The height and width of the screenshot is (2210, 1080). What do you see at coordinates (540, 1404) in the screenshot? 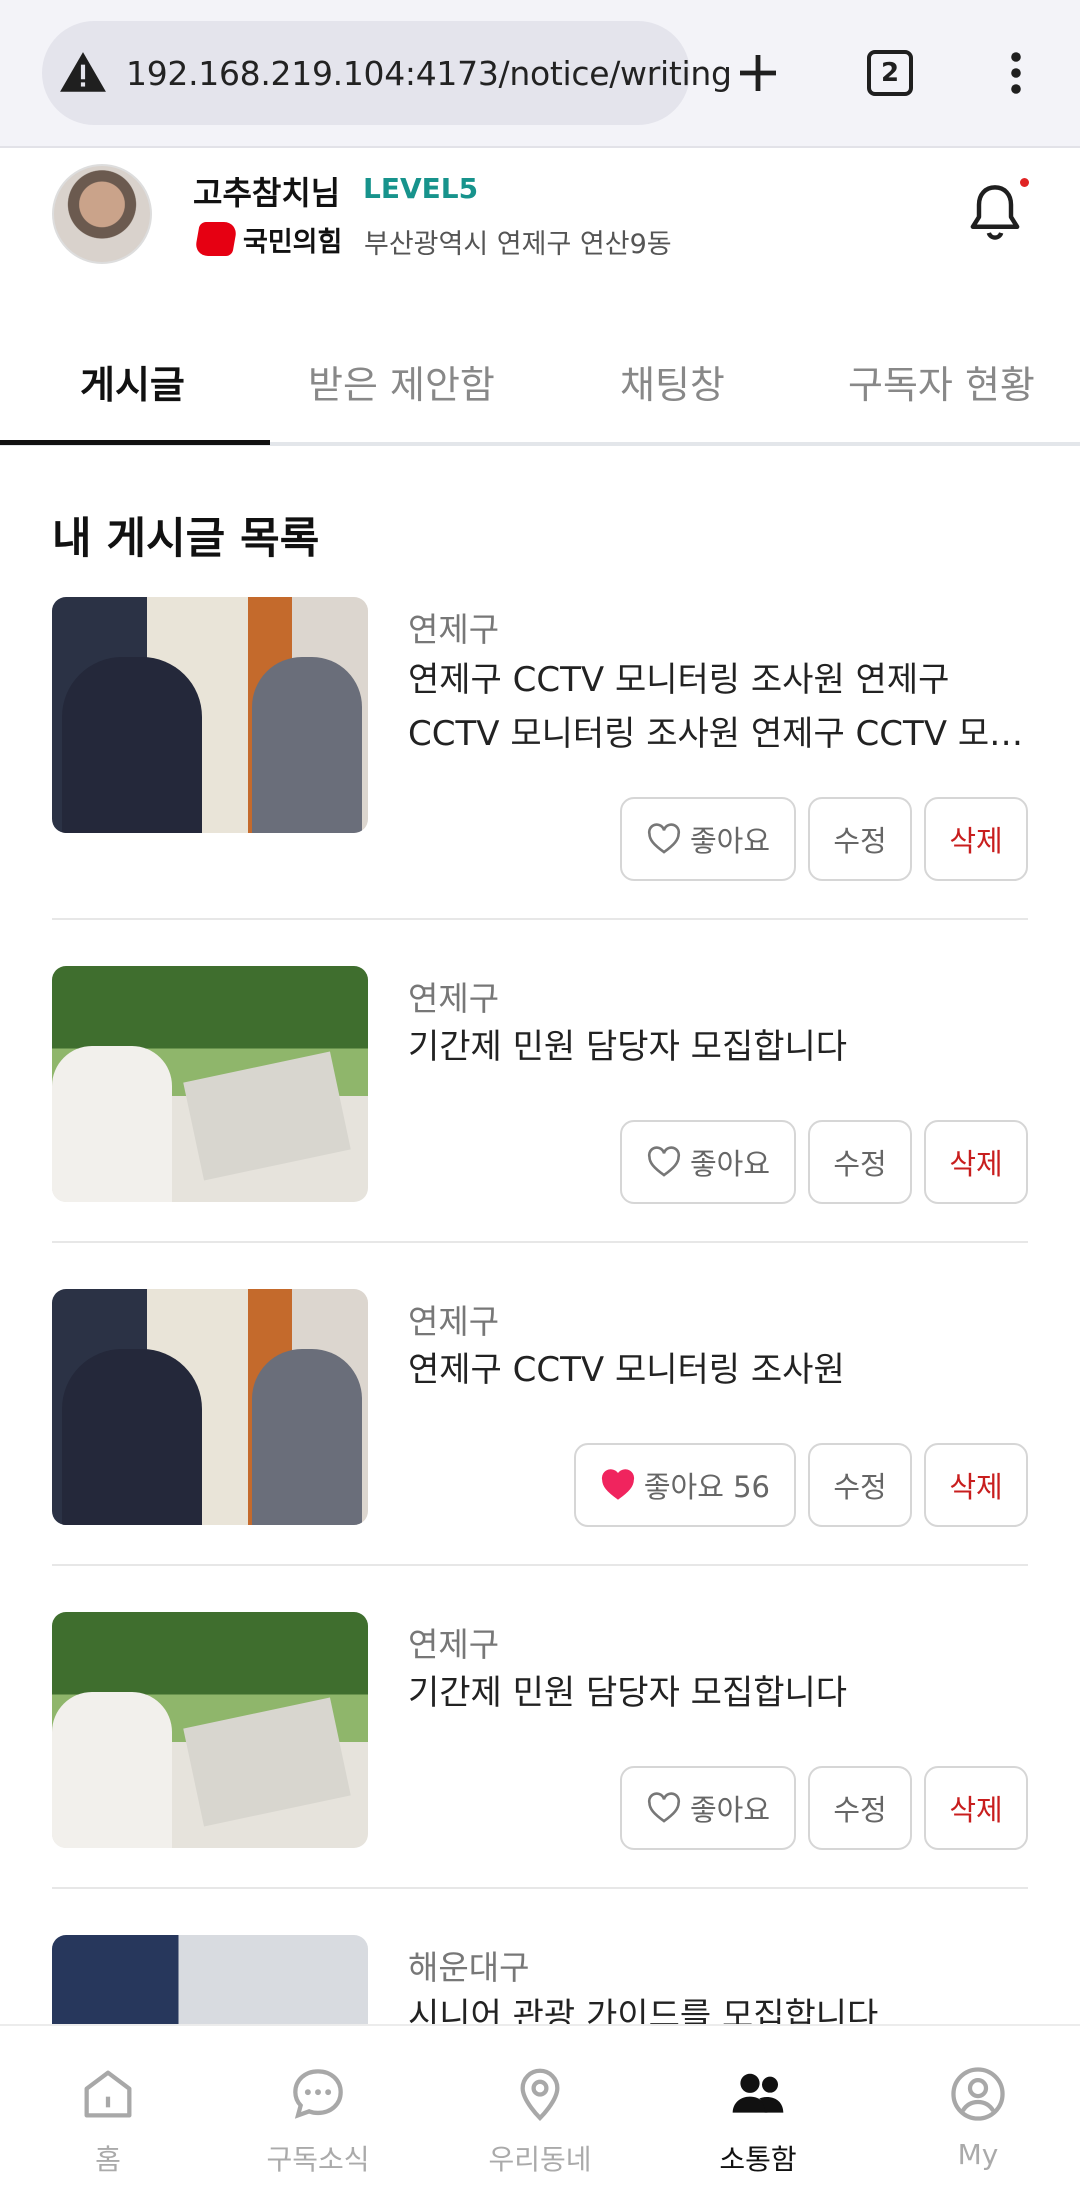
I see `post-item: 연제구 연제구 CCTV 모니터링 조사원 좋아요 56 수정 삭제` at bounding box center [540, 1404].